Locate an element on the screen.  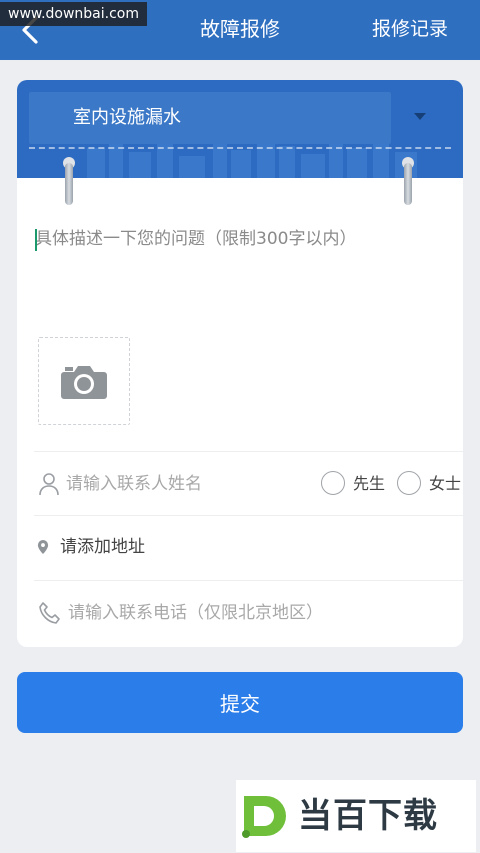
contact-name-row: 先生 女士 is located at coordinates (248, 483).